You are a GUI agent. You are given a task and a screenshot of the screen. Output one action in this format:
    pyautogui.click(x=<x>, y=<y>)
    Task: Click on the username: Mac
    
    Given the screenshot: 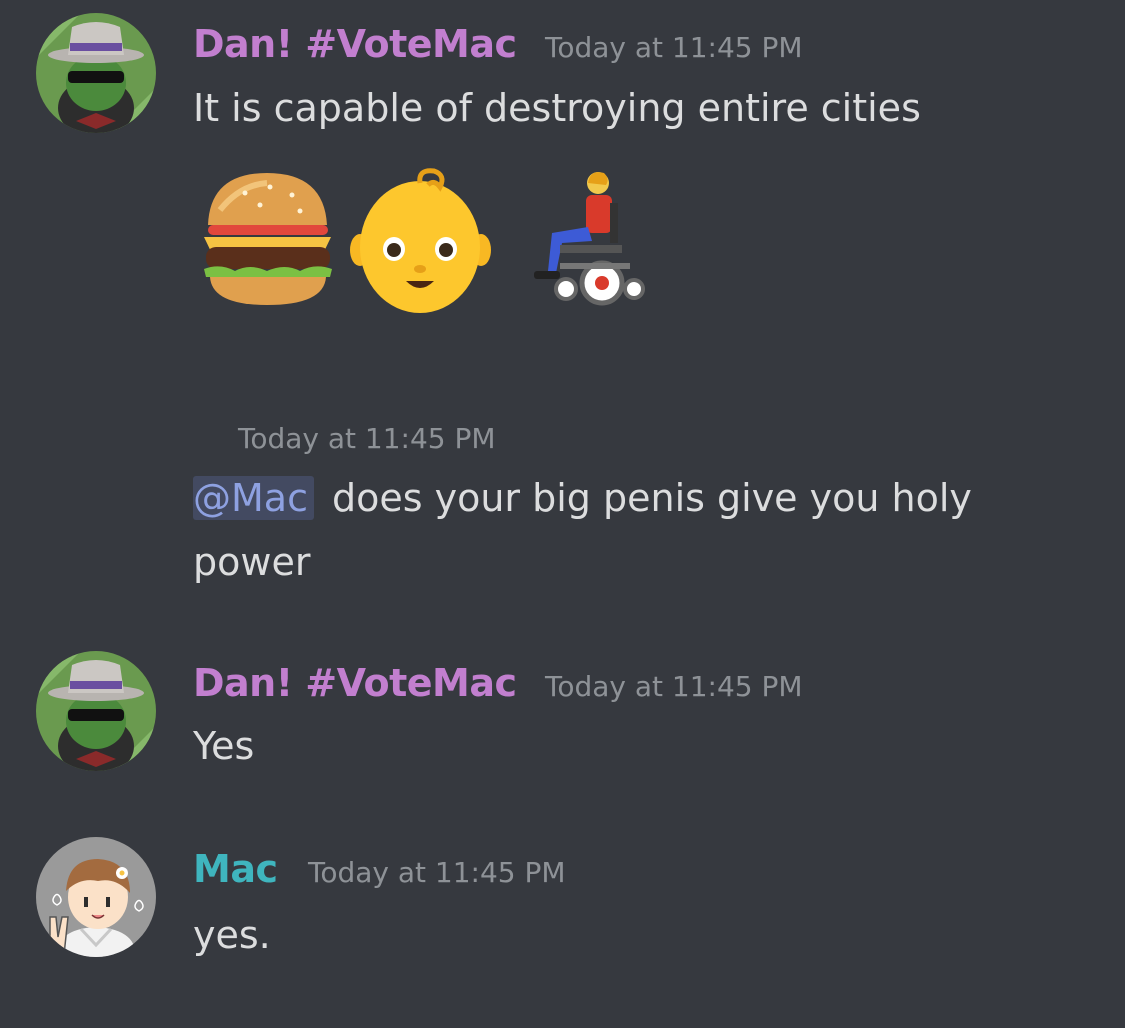 What is the action you would take?
    pyautogui.click(x=235, y=869)
    